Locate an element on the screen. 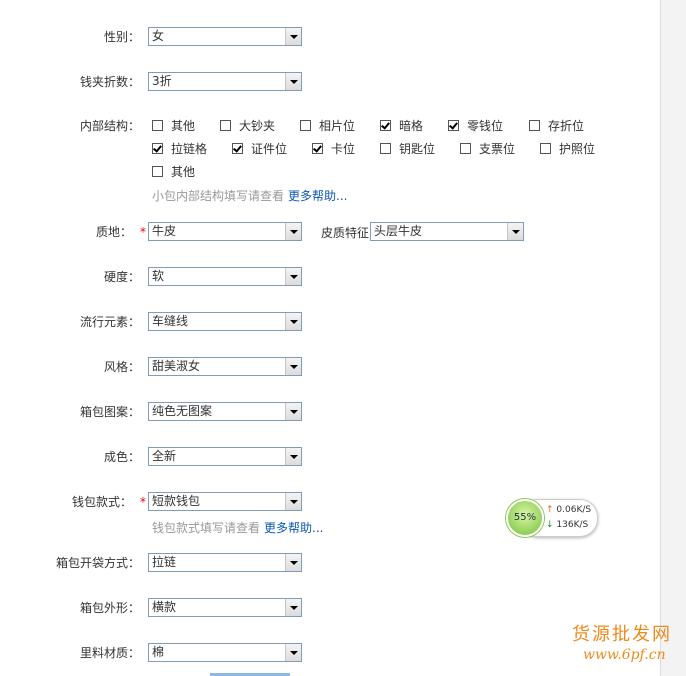 The height and width of the screenshot is (676, 686). speed-percent-gauge: 55% is located at coordinates (525, 518).